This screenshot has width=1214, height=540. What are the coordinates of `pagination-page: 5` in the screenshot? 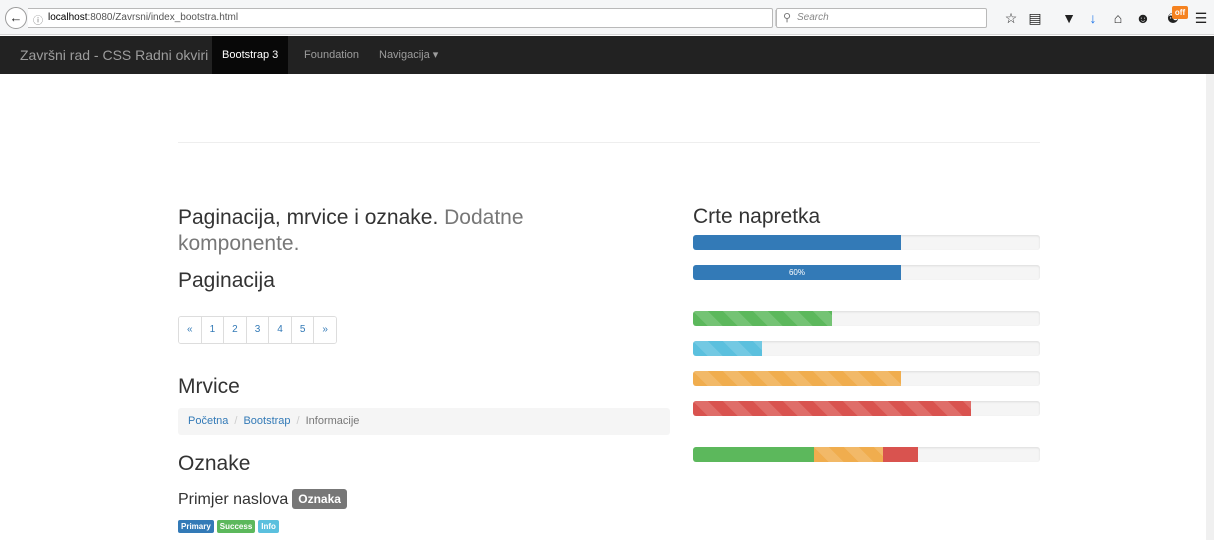 It's located at (303, 330).